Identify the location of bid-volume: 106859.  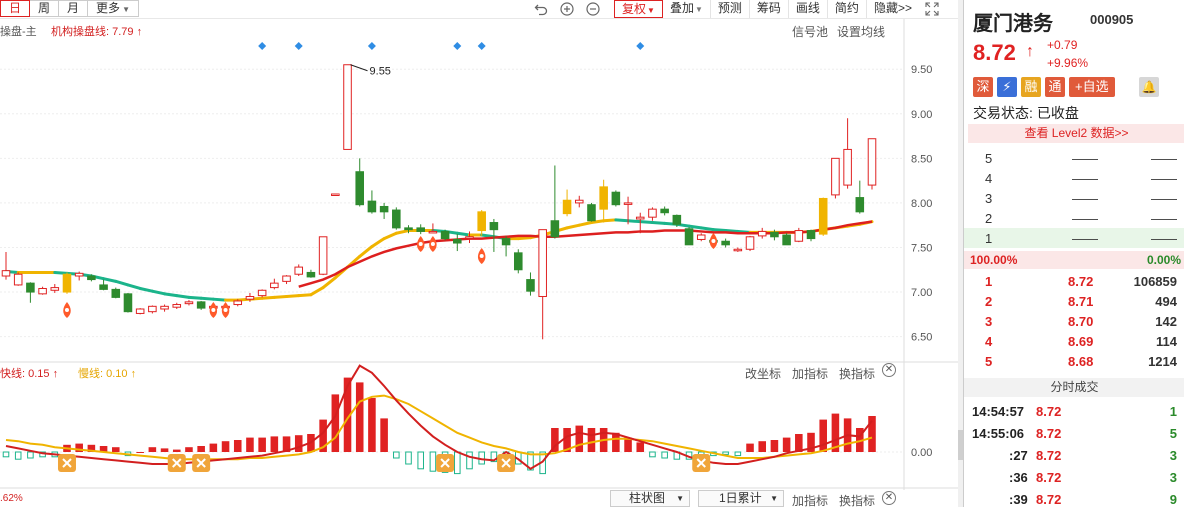
(1155, 281).